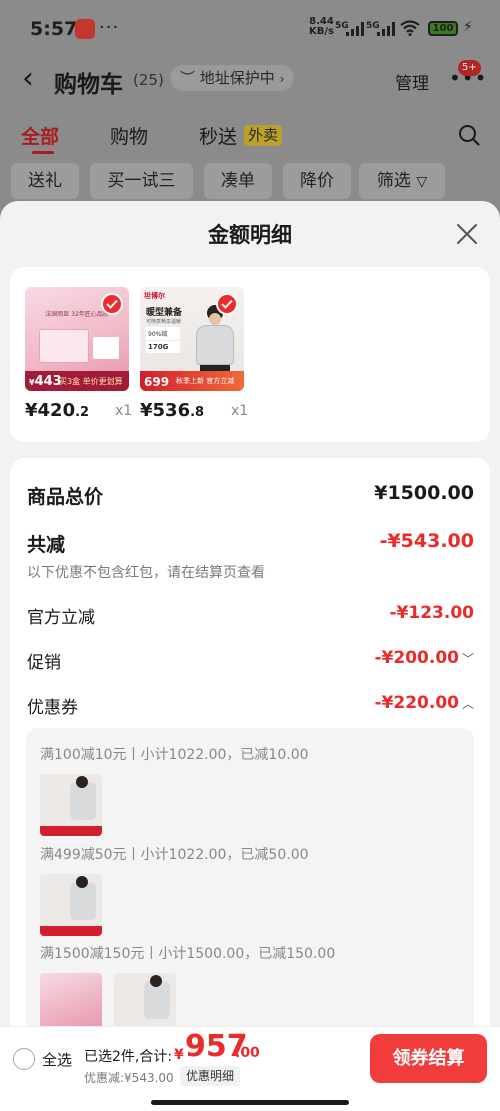 The height and width of the screenshot is (1111, 500). What do you see at coordinates (46, 545) in the screenshot?
I see `total-reduction-label: 共减` at bounding box center [46, 545].